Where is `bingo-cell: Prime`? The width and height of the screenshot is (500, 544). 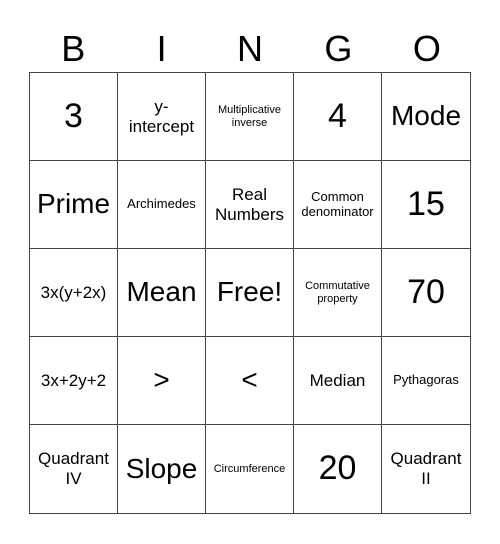 bingo-cell: Prime is located at coordinates (74, 205).